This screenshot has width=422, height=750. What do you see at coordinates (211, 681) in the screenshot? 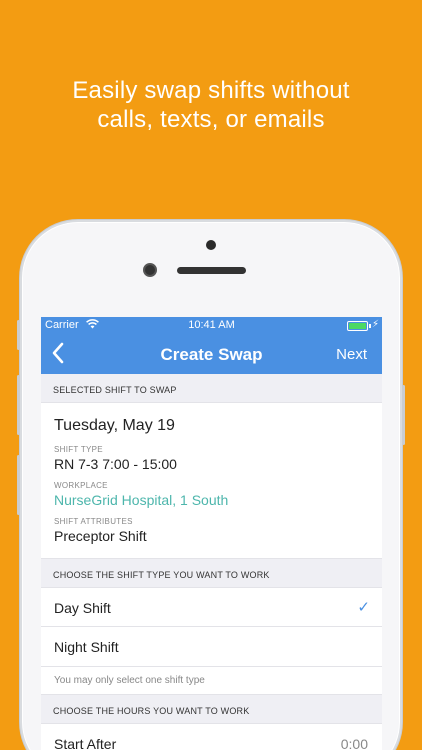
I see `shift-type-hint: You may only select one shift type` at bounding box center [211, 681].